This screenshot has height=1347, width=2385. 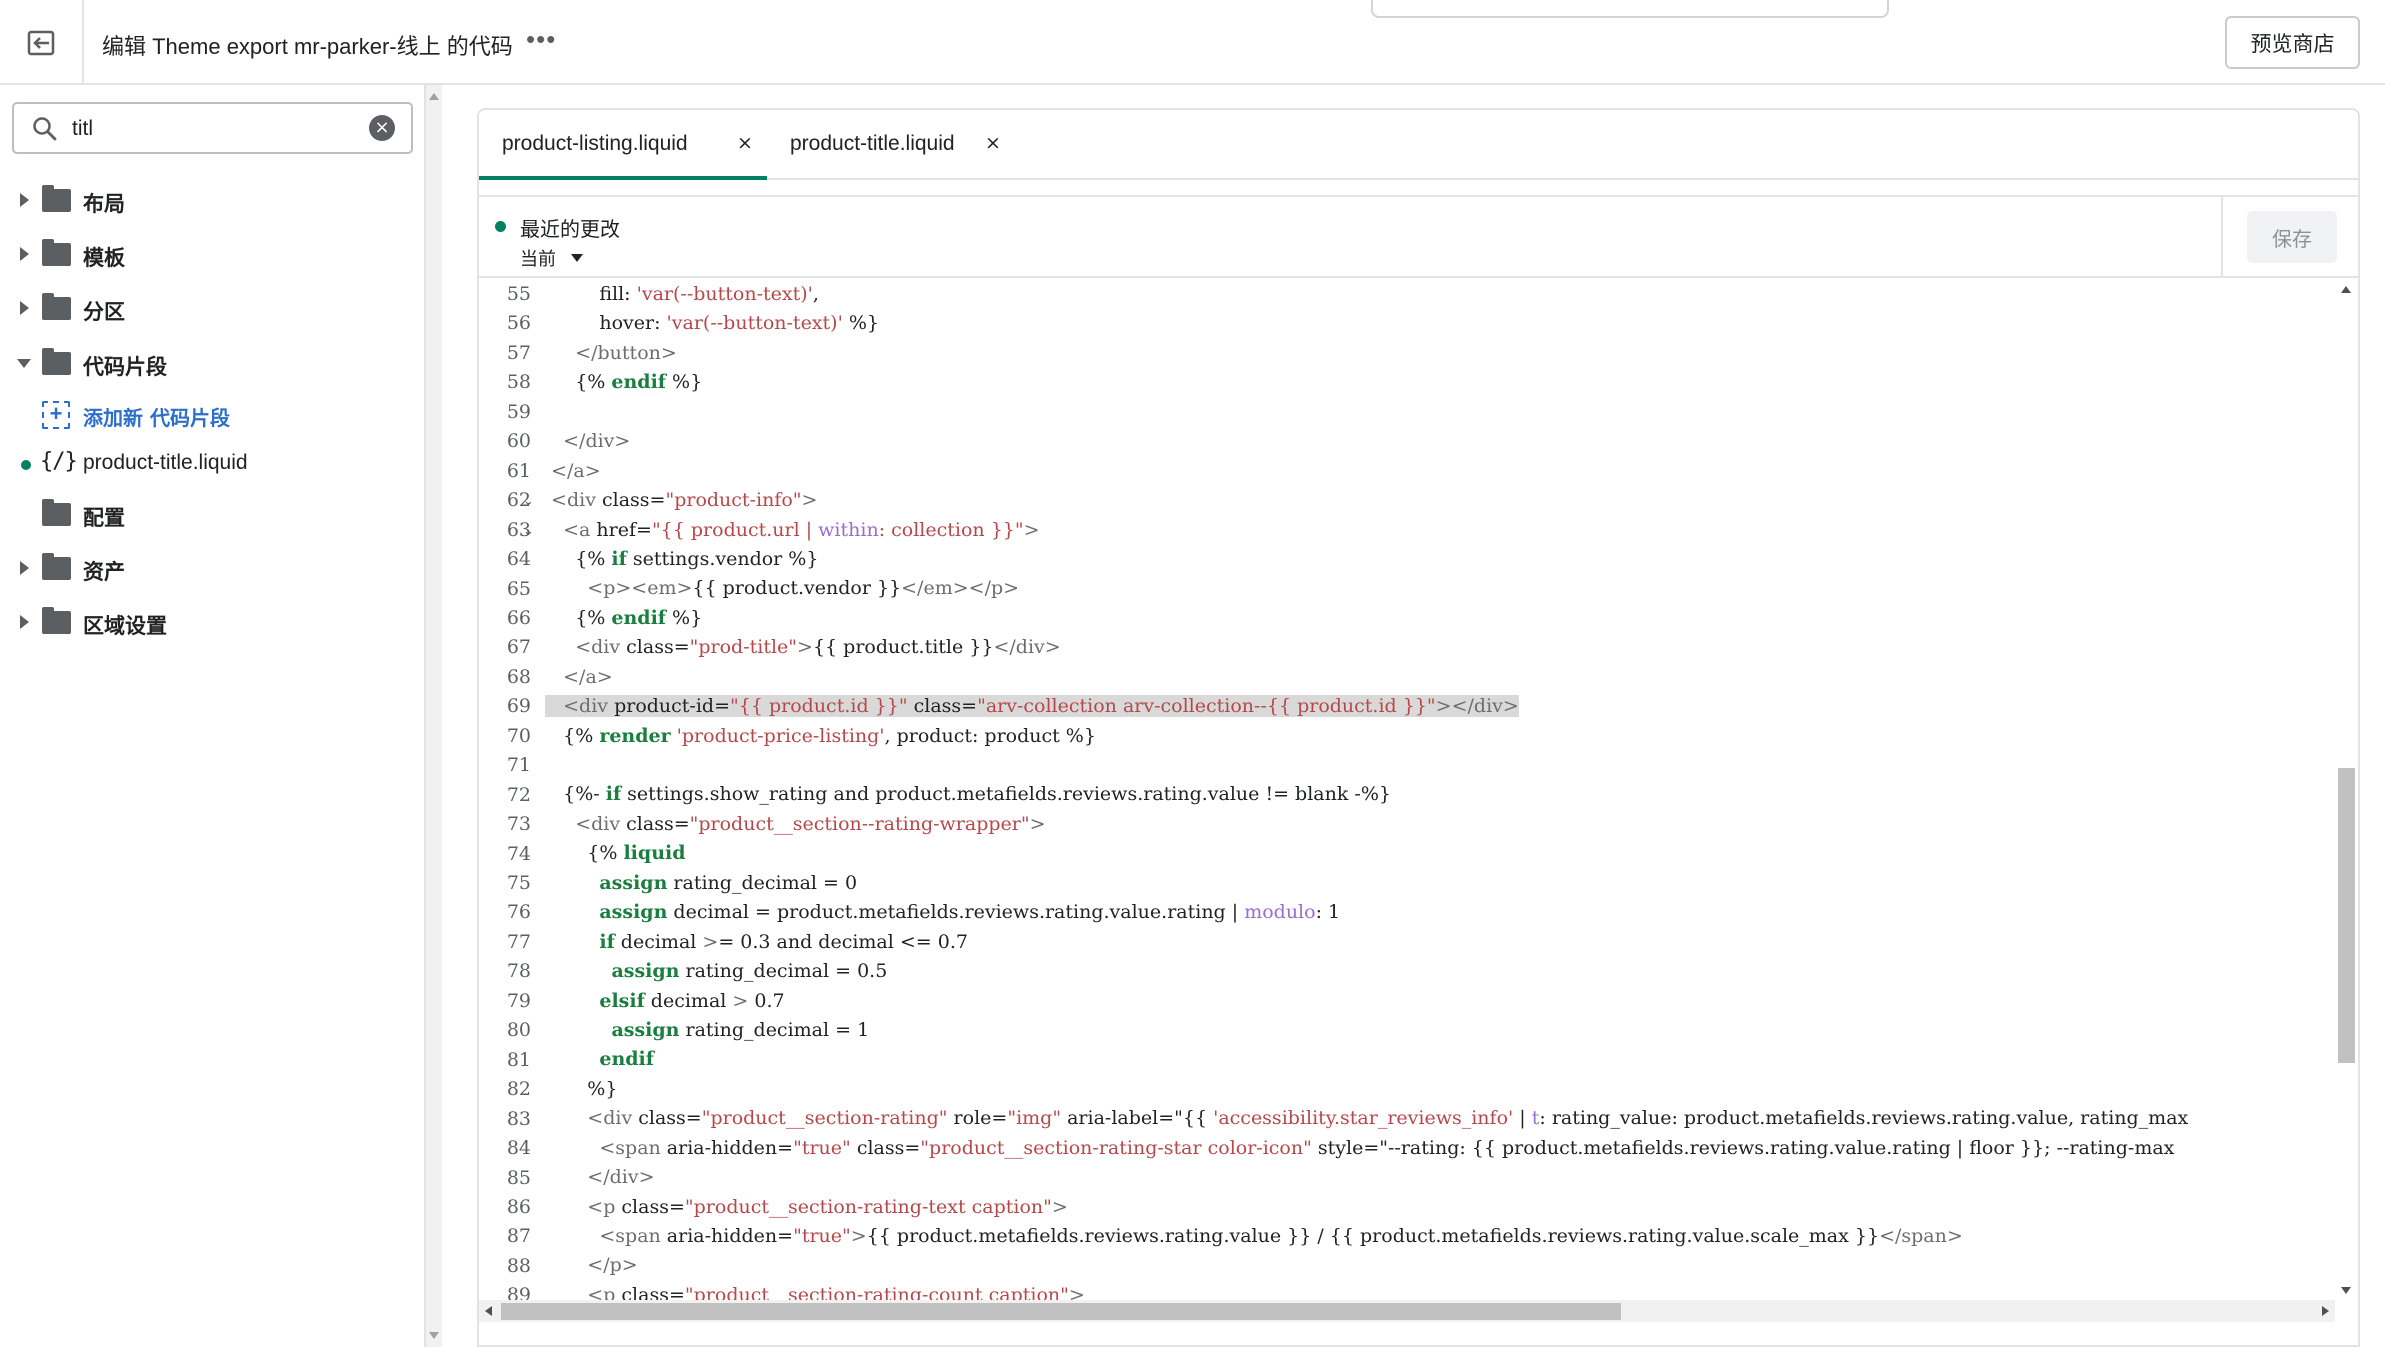 What do you see at coordinates (434, 716) in the screenshot?
I see `sidebar-scrollbar` at bounding box center [434, 716].